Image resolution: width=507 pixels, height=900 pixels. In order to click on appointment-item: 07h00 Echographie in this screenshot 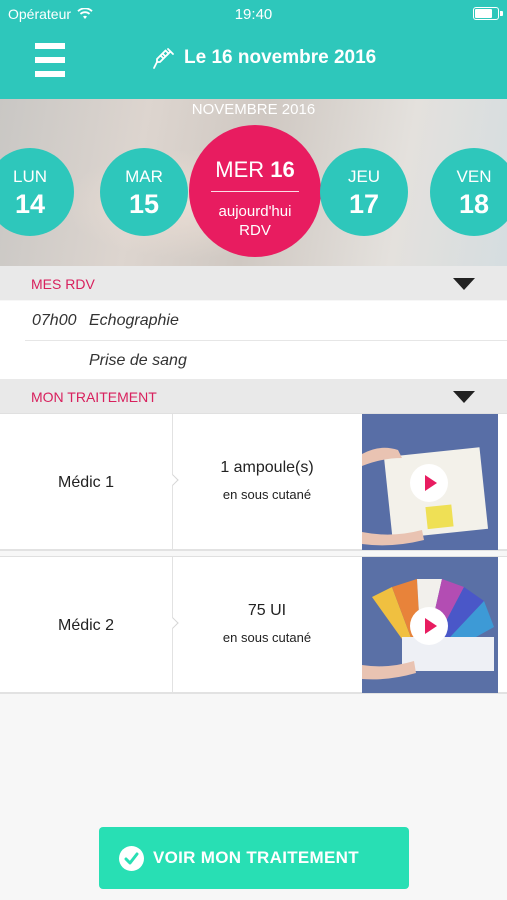, I will do `click(266, 320)`.